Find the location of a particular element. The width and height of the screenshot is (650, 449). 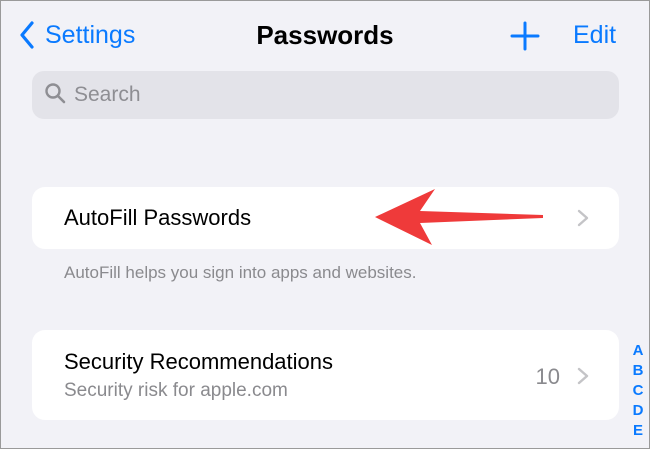

search-input is located at coordinates (324, 95).